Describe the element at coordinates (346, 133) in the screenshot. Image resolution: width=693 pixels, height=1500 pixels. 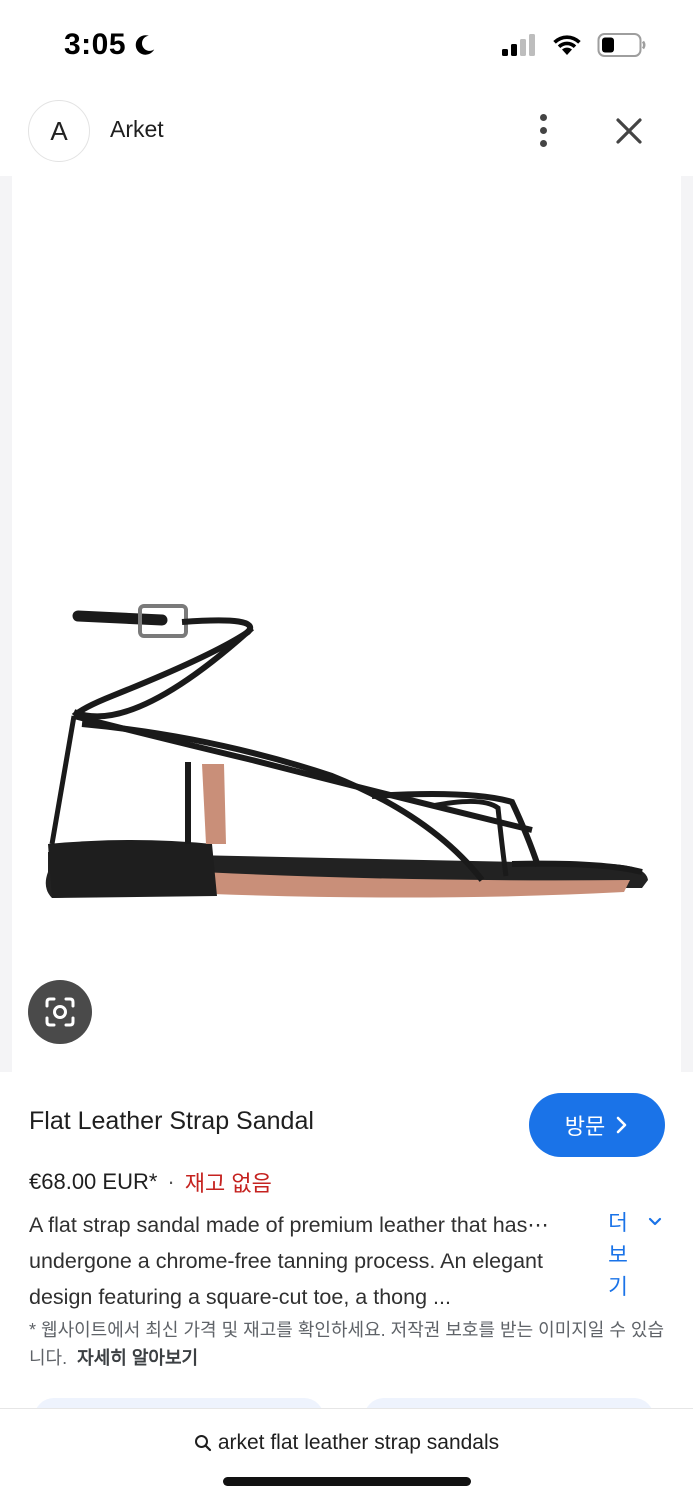
I see `site-header: A Arket` at that location.